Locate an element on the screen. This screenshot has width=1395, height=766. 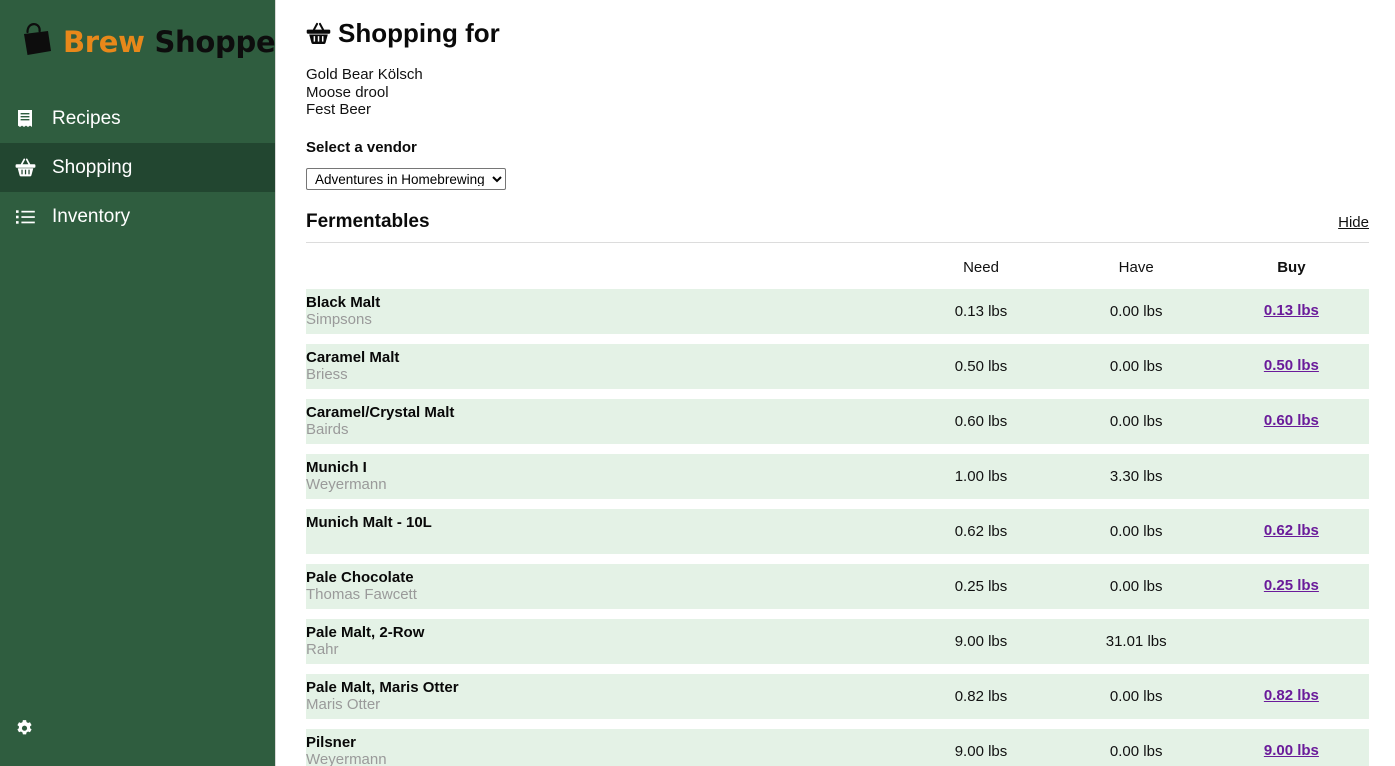
cell-buy: 0.82 lbs is located at coordinates (1291, 696).